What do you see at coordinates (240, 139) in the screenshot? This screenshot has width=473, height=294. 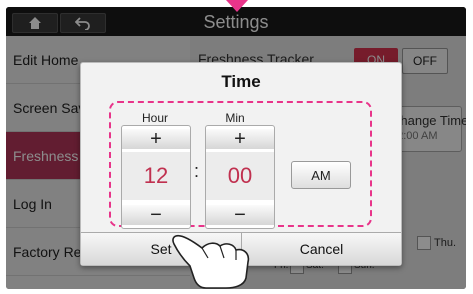 I see `min-increment-button: +` at bounding box center [240, 139].